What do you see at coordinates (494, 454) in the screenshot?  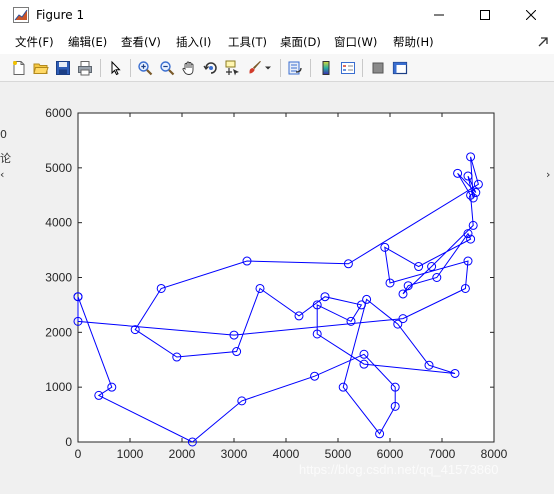 I see `x-tick-label: 8000` at bounding box center [494, 454].